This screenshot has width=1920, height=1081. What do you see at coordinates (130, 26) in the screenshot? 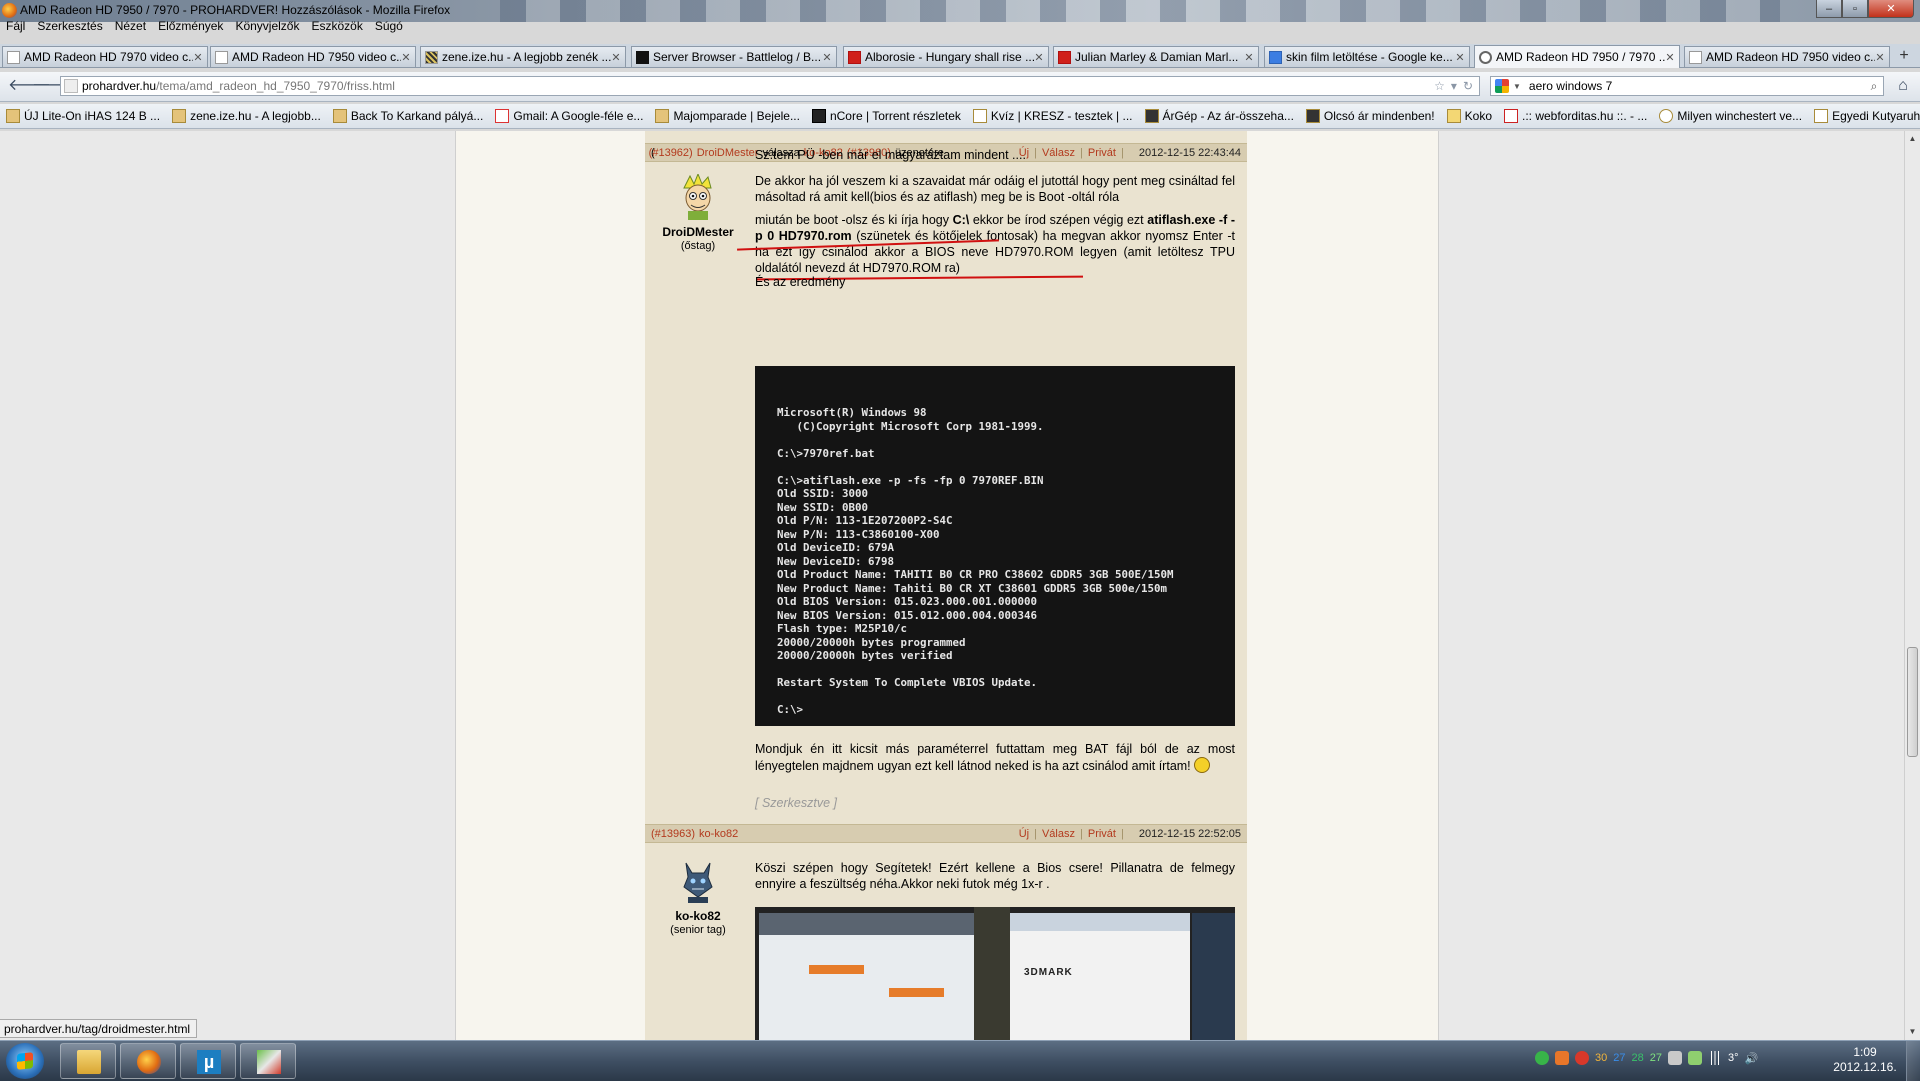
I see `menu-view: Nézet` at bounding box center [130, 26].